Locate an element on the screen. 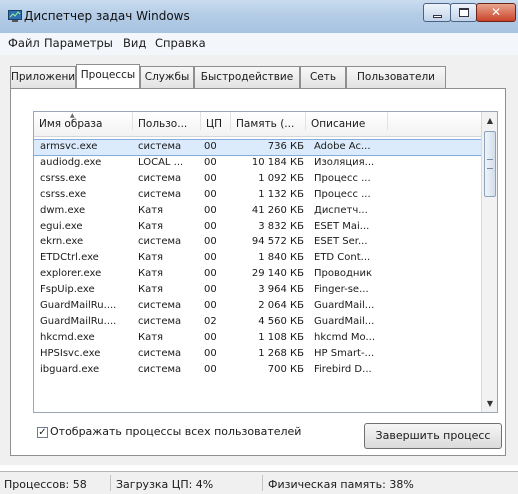 This screenshot has height=494, width=518. cell-memory: 1 840 КБ is located at coordinates (281, 258).